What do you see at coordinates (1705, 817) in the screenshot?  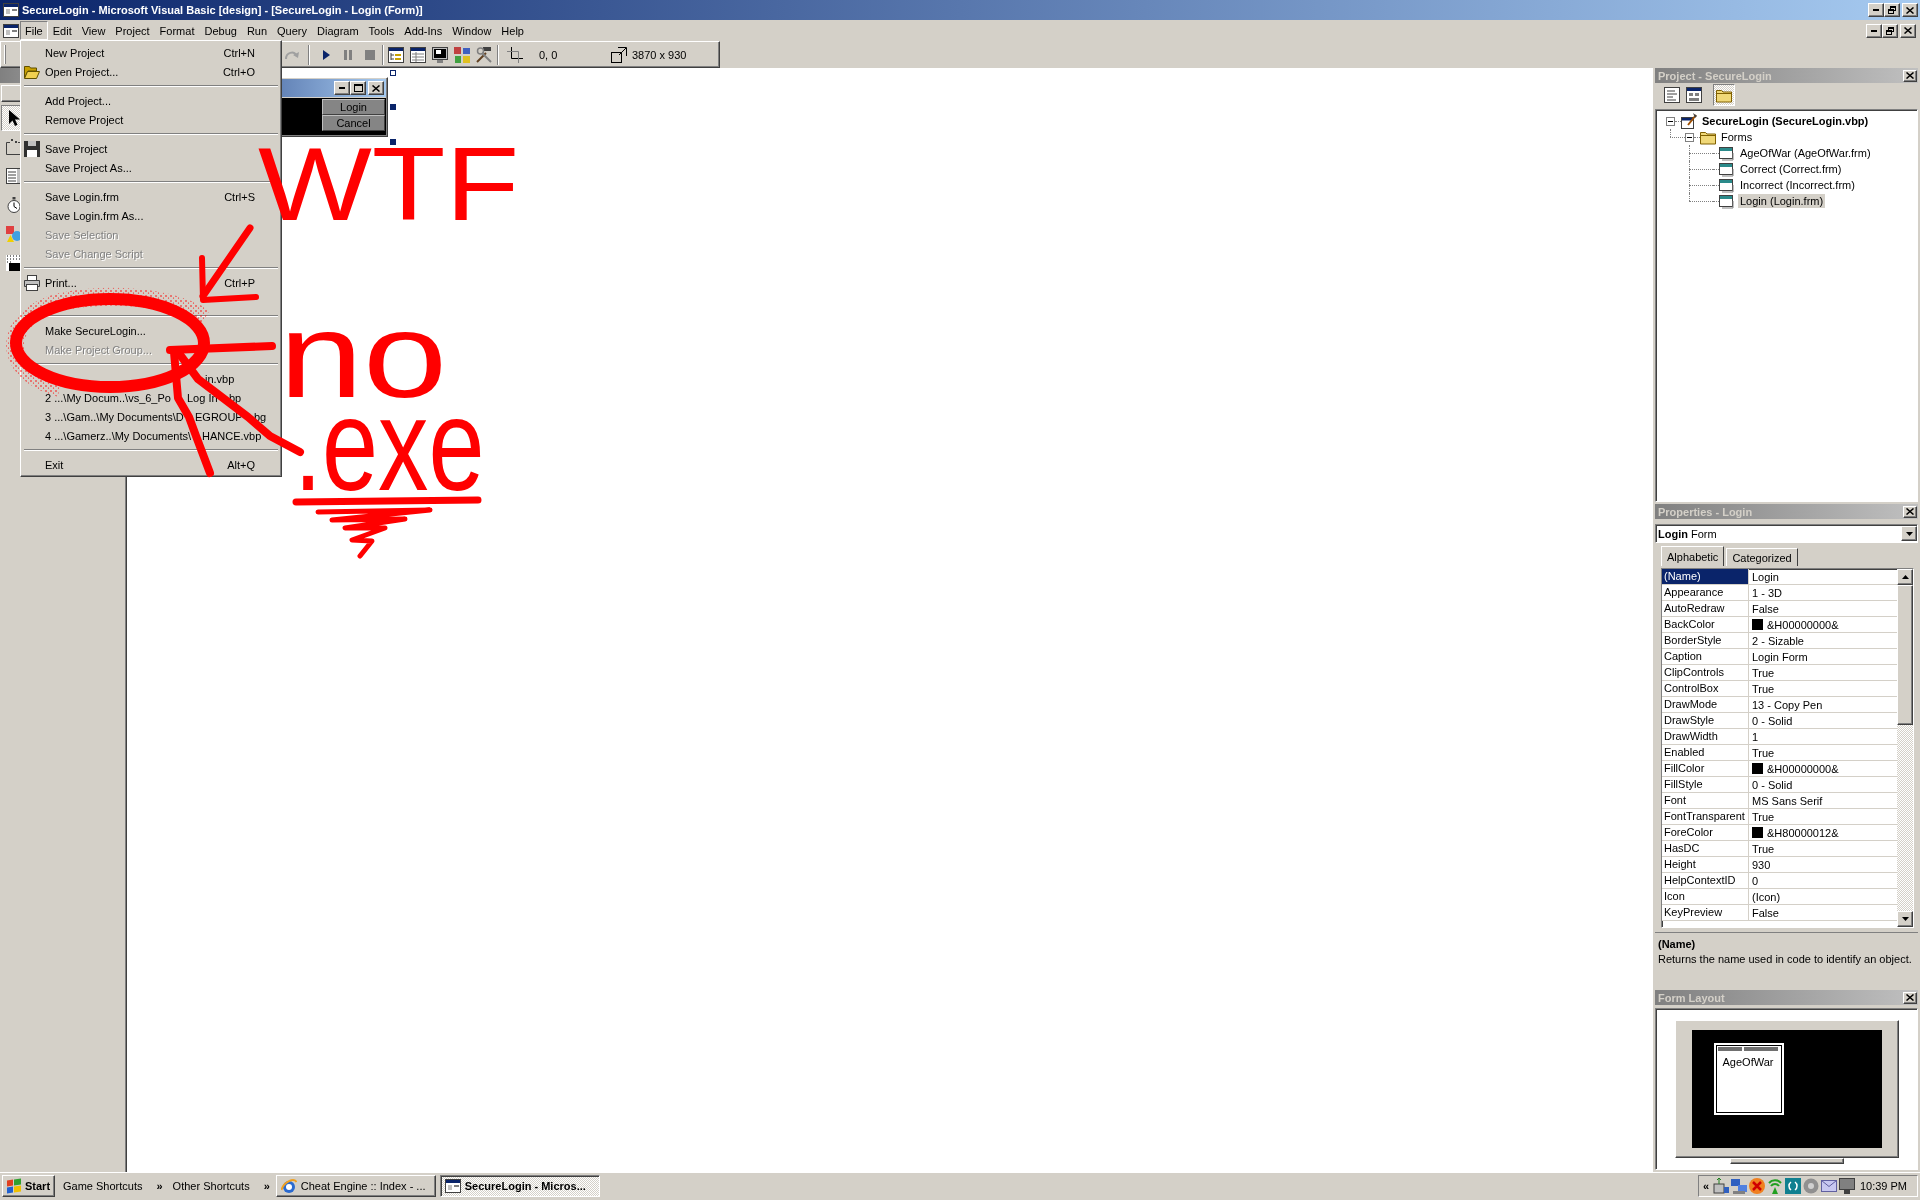 I see `property-name: FontTransparent` at bounding box center [1705, 817].